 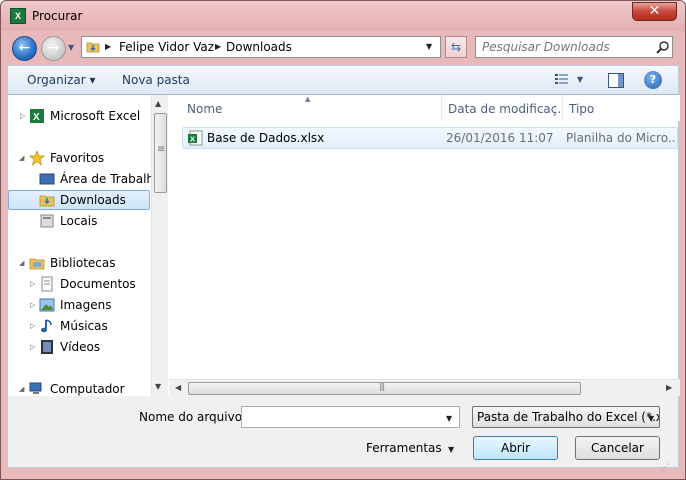 I want to click on sidebar-item-downloads: Downloads, so click(x=79, y=200).